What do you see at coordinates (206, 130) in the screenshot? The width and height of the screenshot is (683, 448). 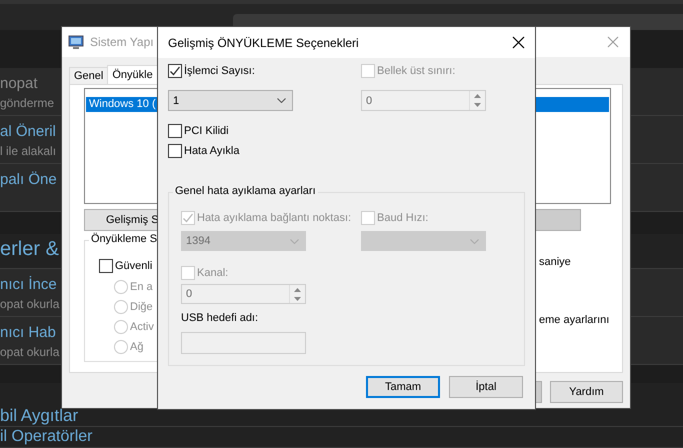 I see `checkbox-label: PCI Kilidi` at bounding box center [206, 130].